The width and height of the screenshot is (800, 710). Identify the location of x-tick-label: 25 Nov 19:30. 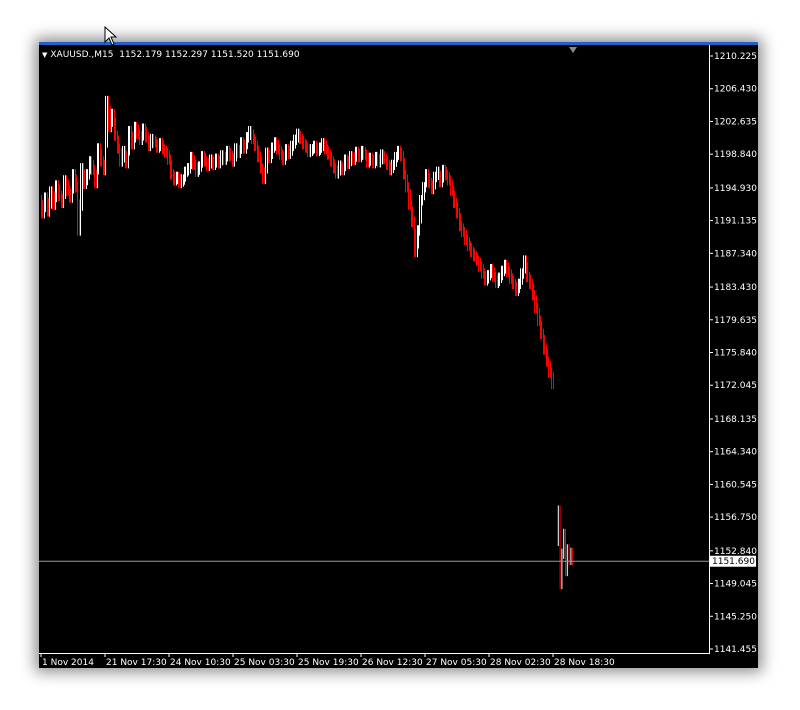
(328, 663).